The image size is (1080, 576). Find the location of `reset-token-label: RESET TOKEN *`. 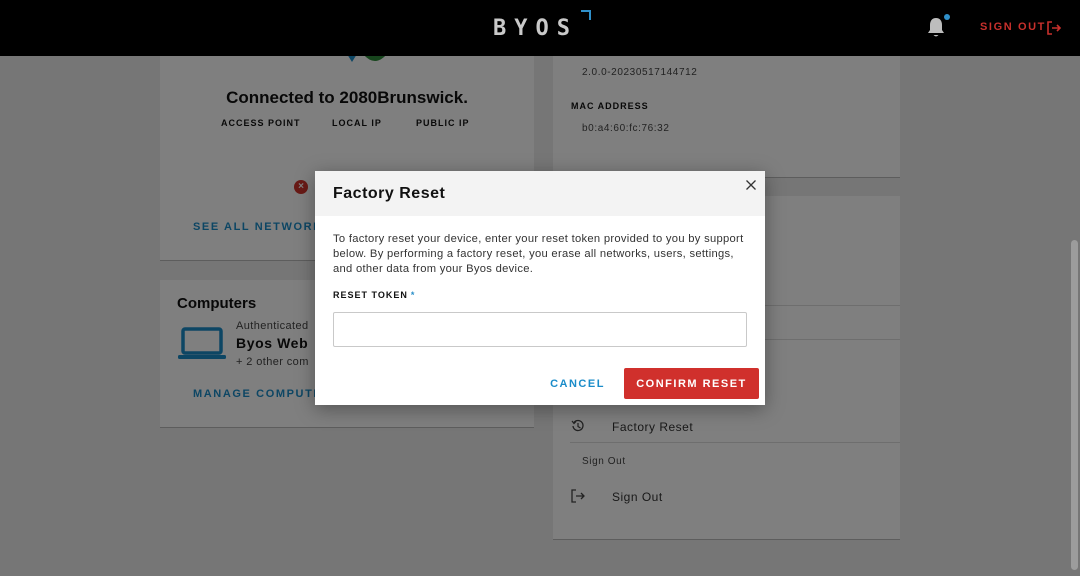

reset-token-label: RESET TOKEN * is located at coordinates (374, 295).